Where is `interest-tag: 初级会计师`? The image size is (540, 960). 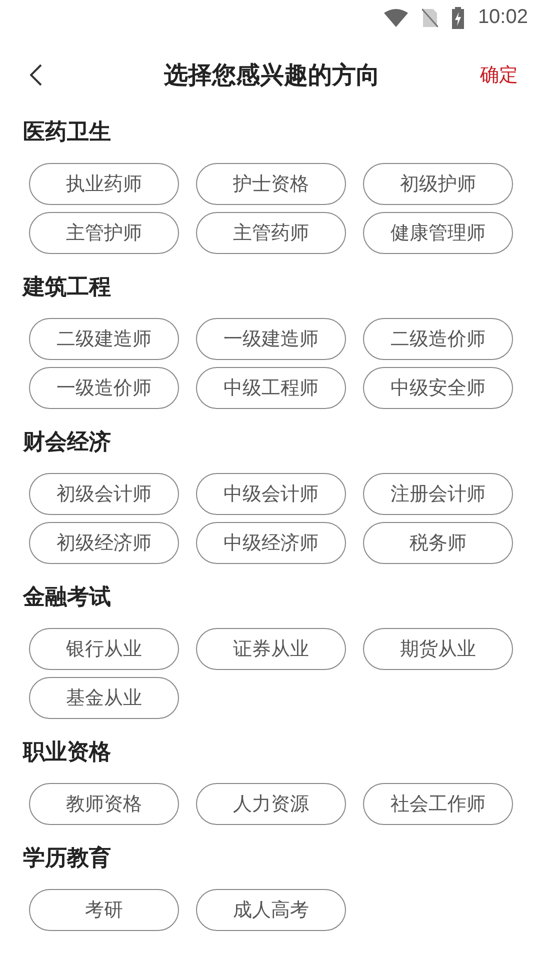
interest-tag: 初级会计师 is located at coordinates (104, 494).